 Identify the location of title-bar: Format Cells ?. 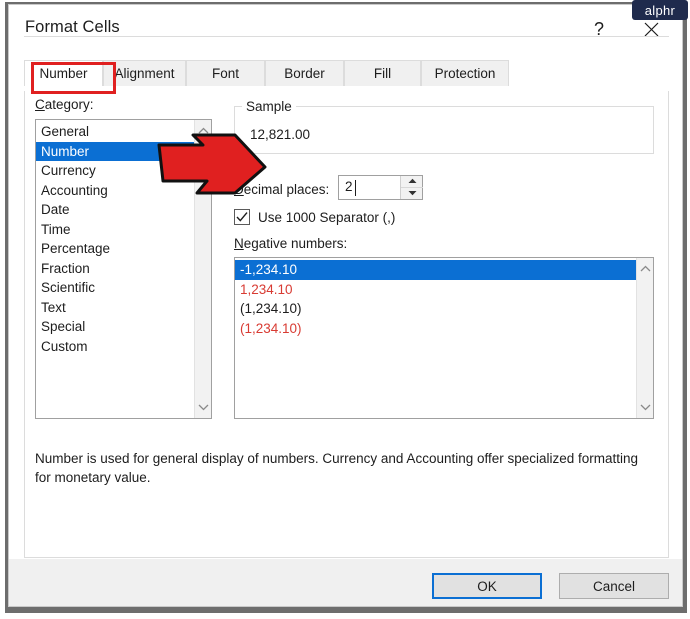
(345, 30).